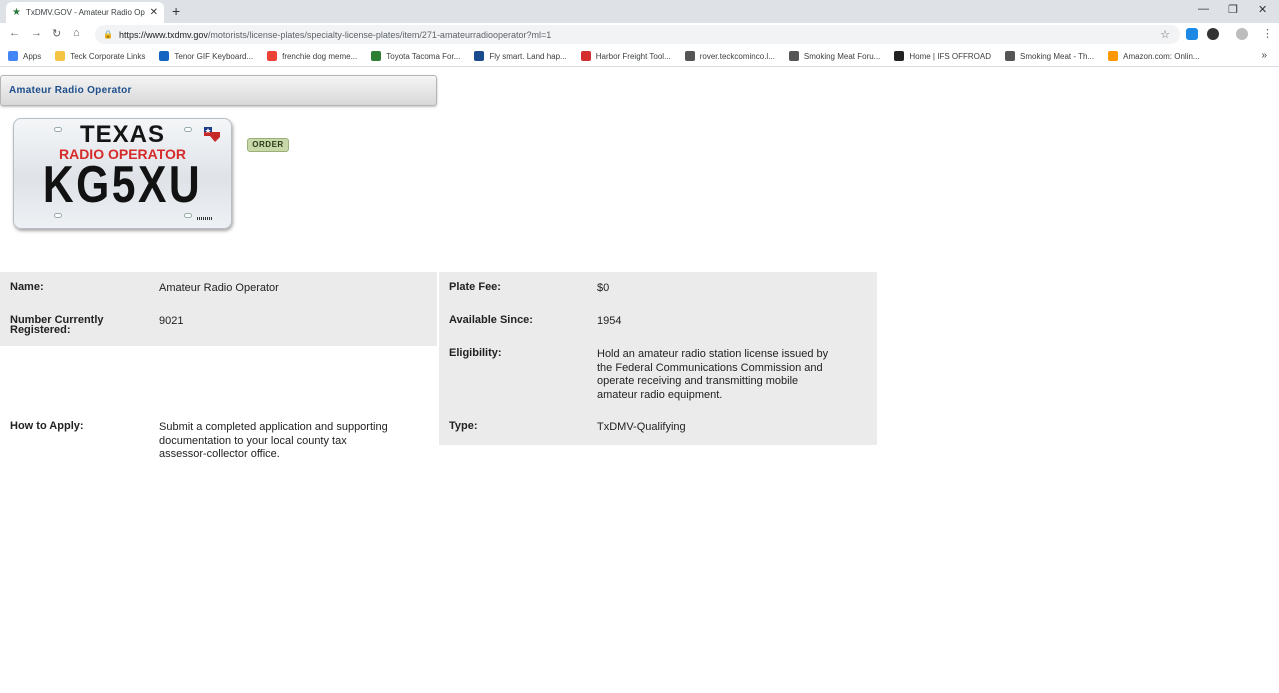 The image size is (1279, 693). I want to click on forum-icon, so click(376, 56).